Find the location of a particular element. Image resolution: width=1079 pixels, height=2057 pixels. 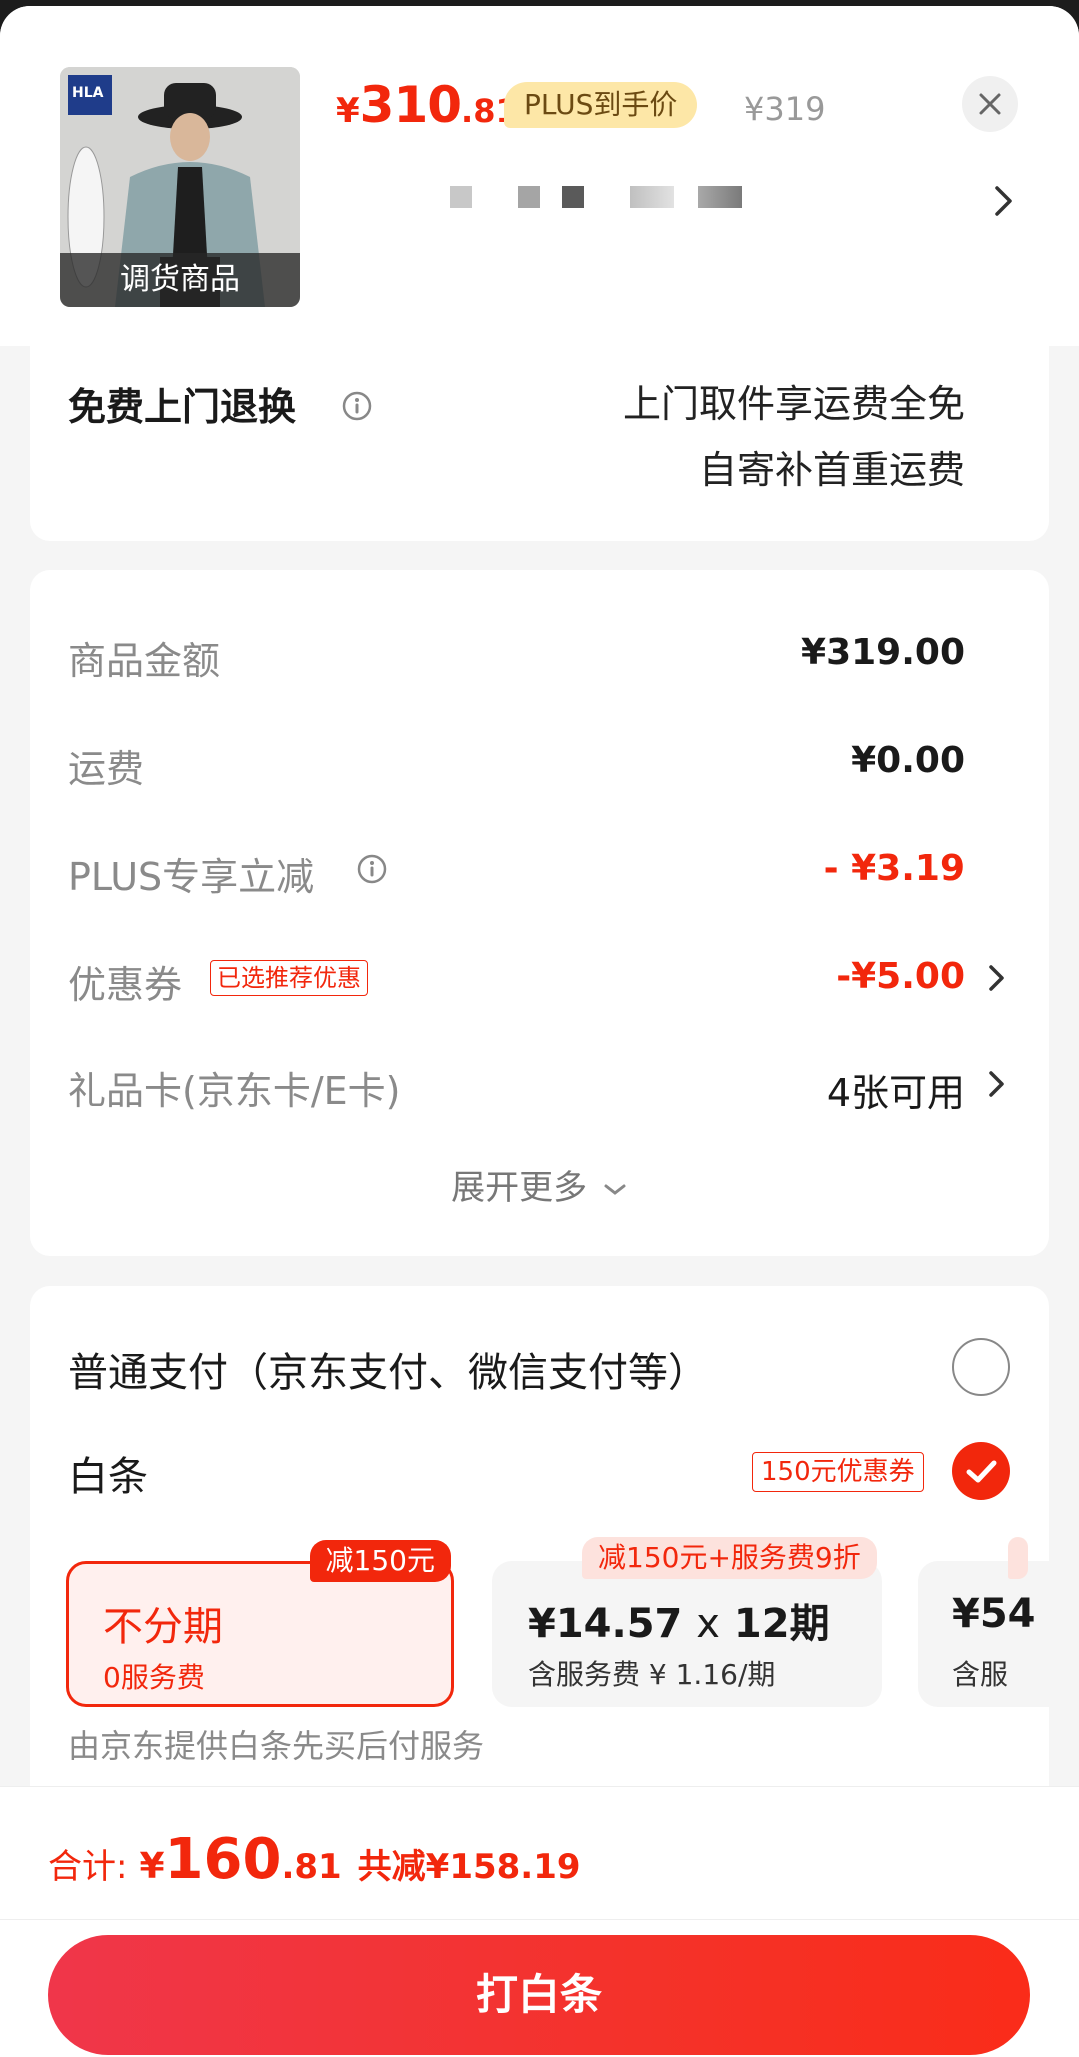

plan-title: ¥14.57 x 12期 is located at coordinates (679, 1620).